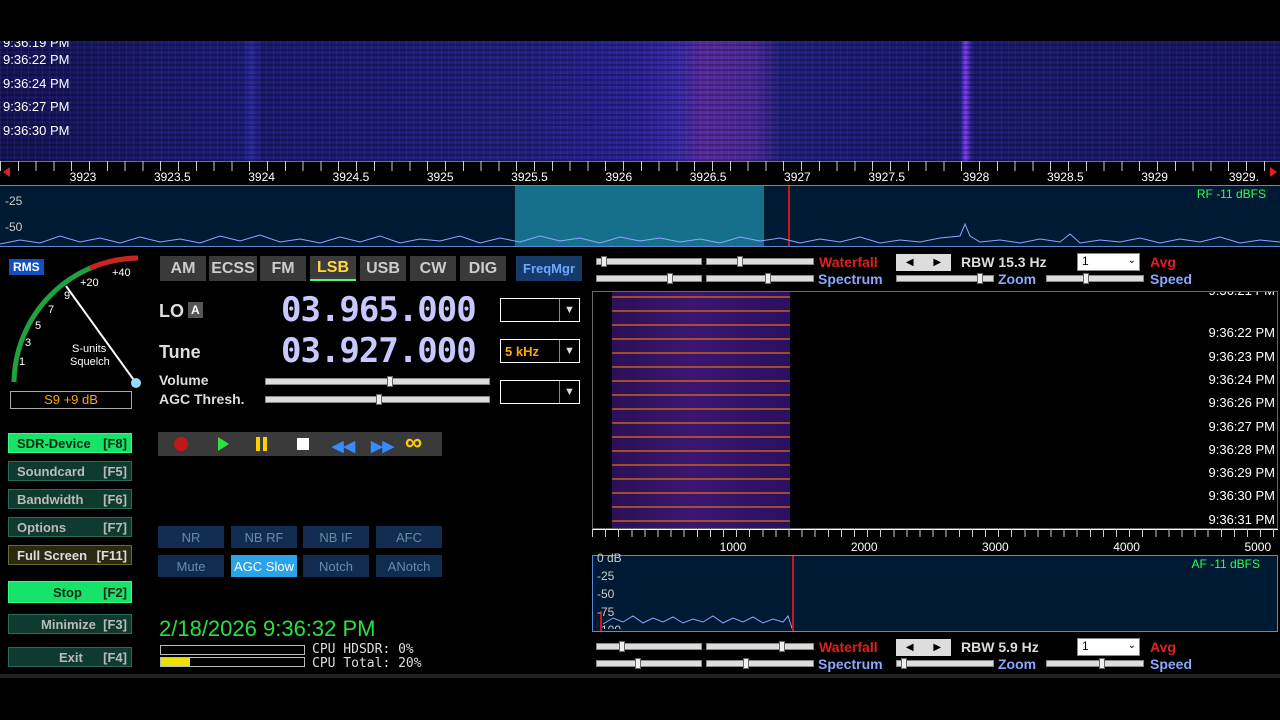 This screenshot has width=1280, height=720. What do you see at coordinates (945, 663) in the screenshot?
I see `af-zoom-slider` at bounding box center [945, 663].